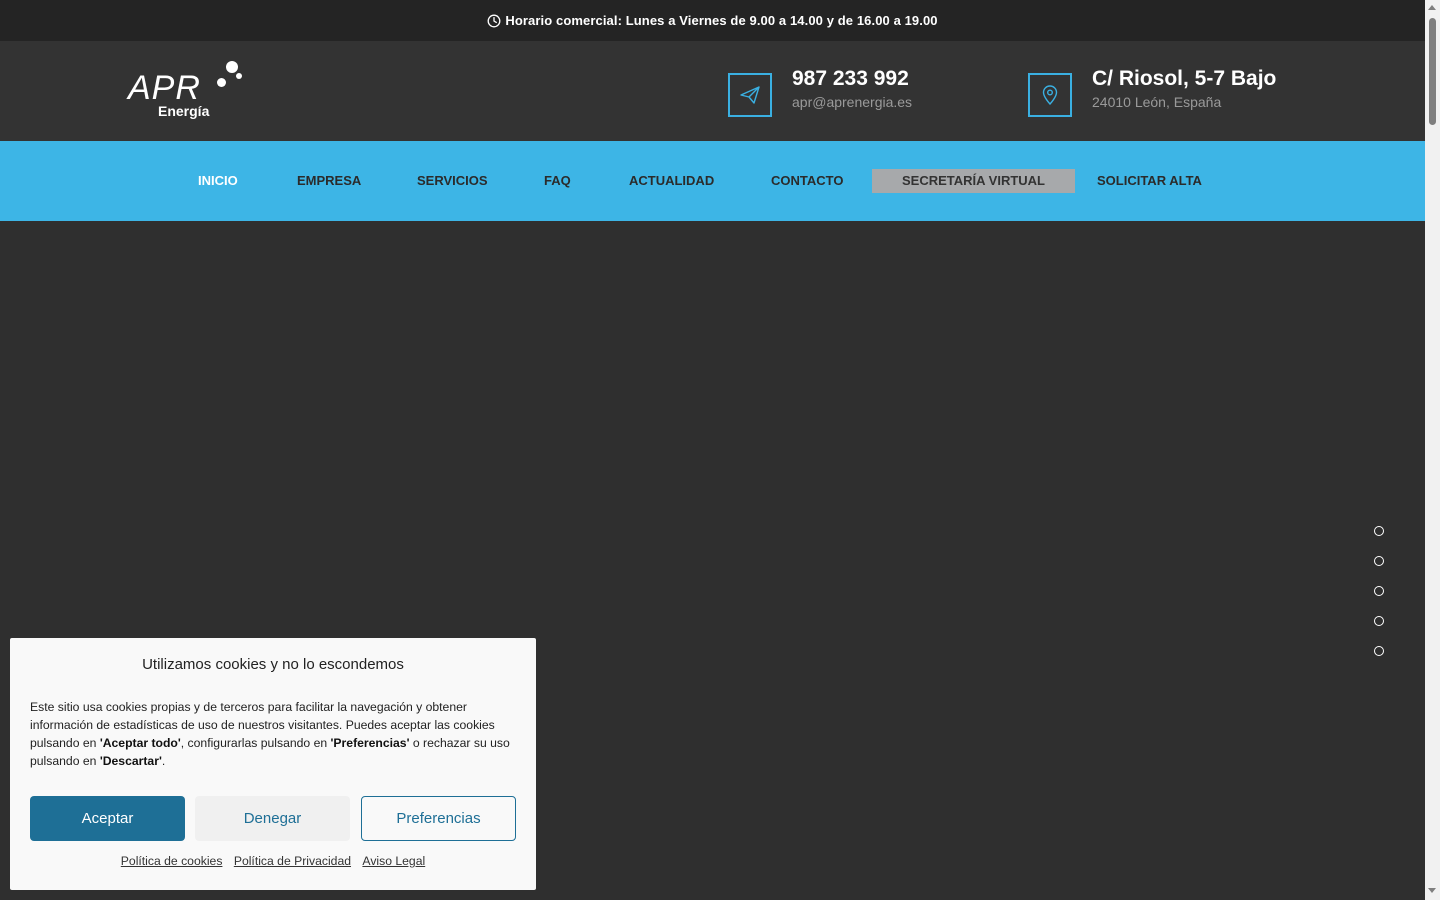 This screenshot has width=1440, height=900. What do you see at coordinates (850, 79) in the screenshot?
I see `phone-number: 987 233 992` at bounding box center [850, 79].